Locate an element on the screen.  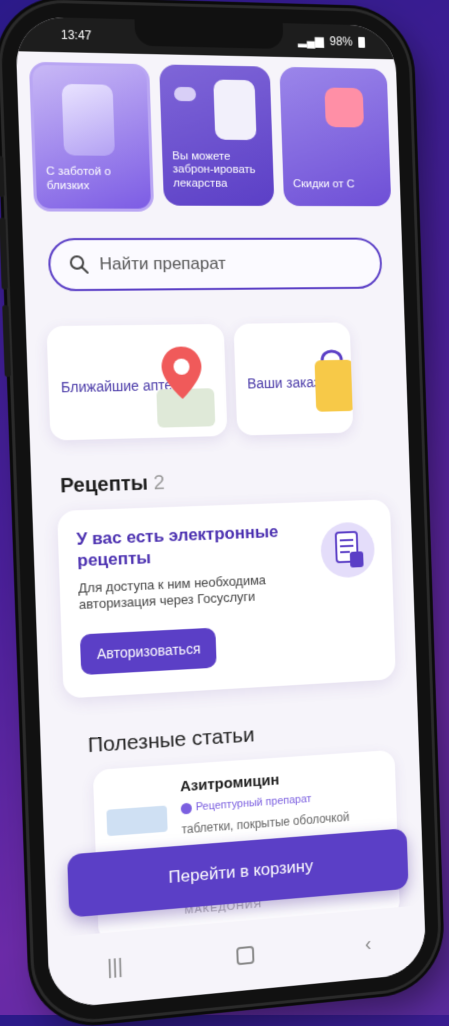
gift-icon is located at coordinates (344, 107).